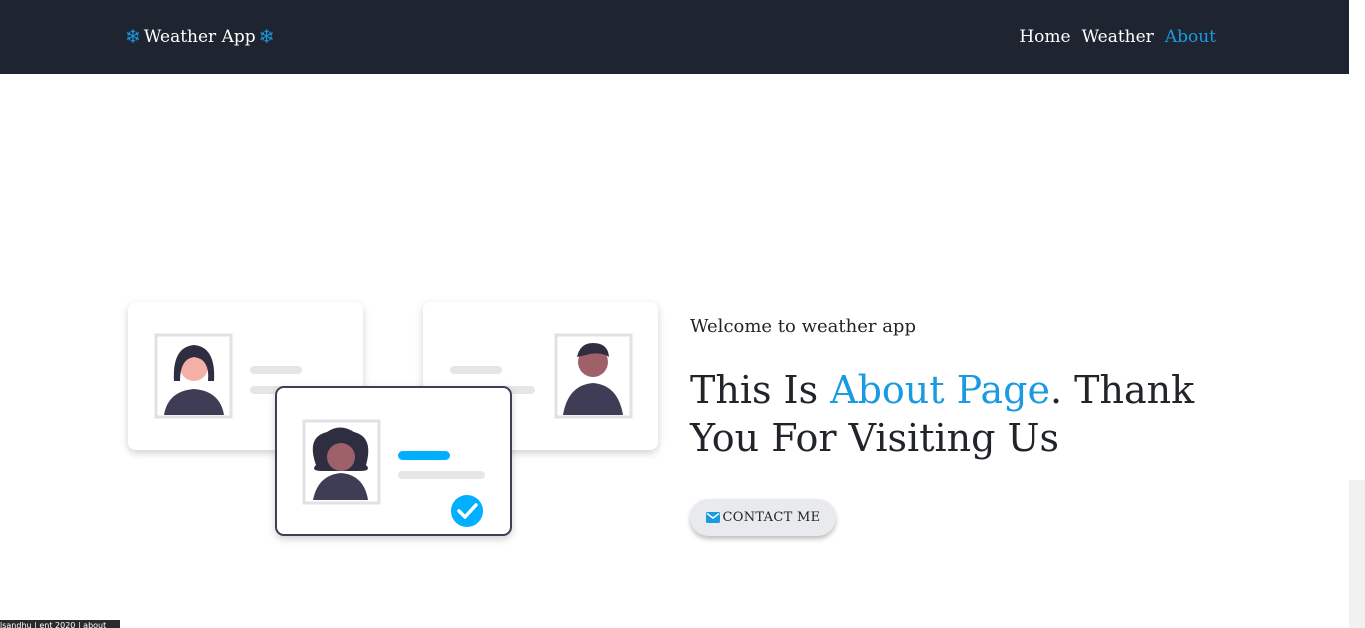 The image size is (1365, 628). I want to click on brand-label: Weather App, so click(199, 37).